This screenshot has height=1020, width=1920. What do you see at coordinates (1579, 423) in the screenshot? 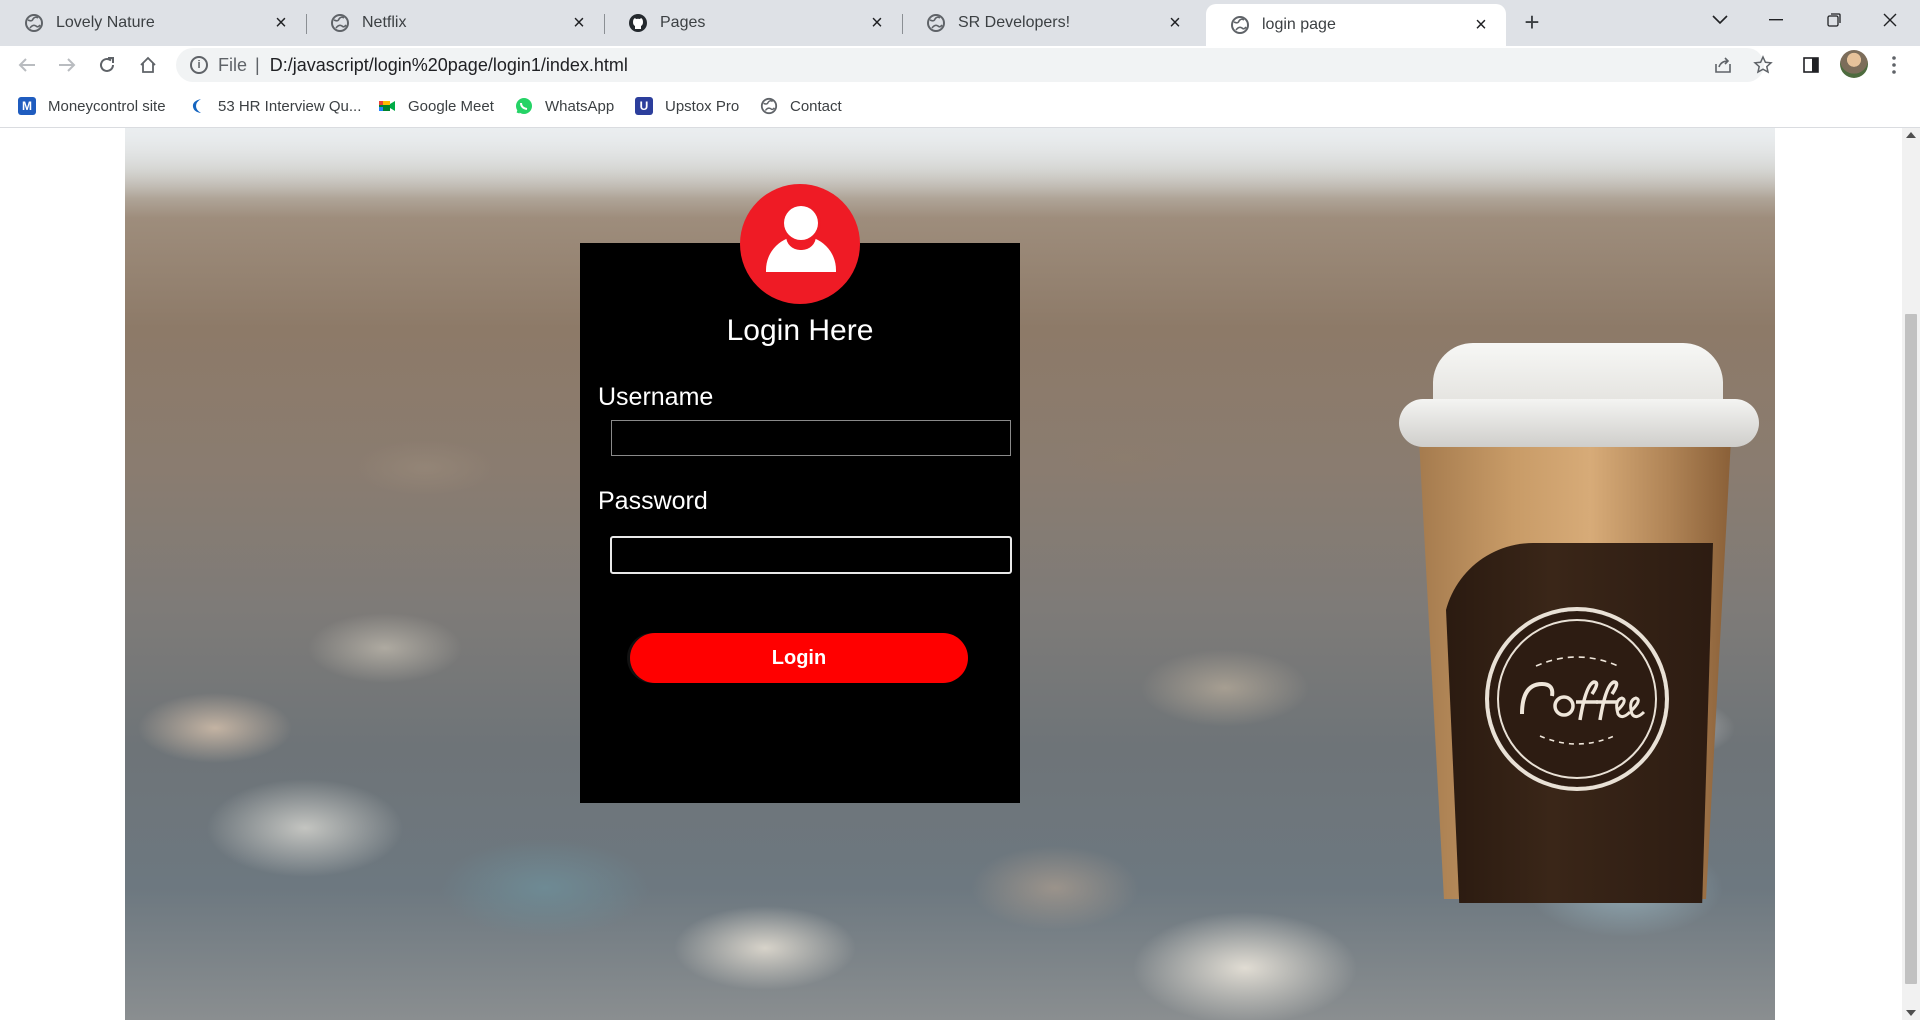
I see `cup-lid-rim` at bounding box center [1579, 423].